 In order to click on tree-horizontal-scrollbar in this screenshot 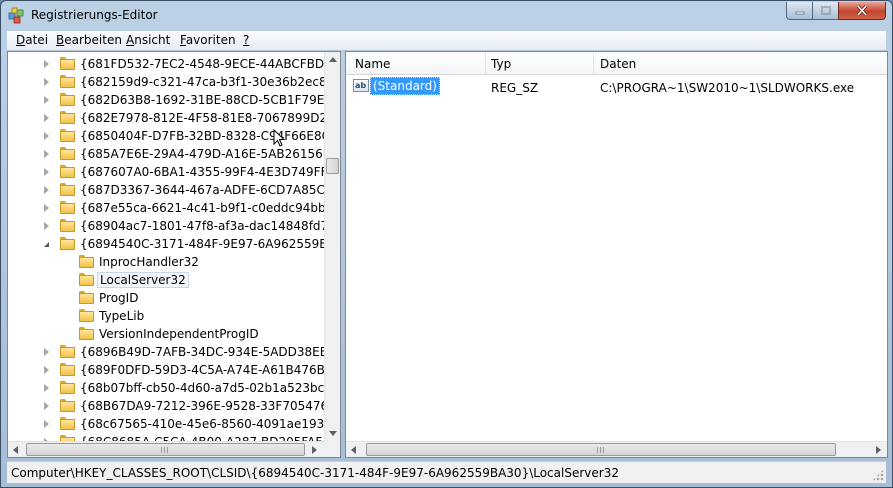, I will do `click(166, 449)`.